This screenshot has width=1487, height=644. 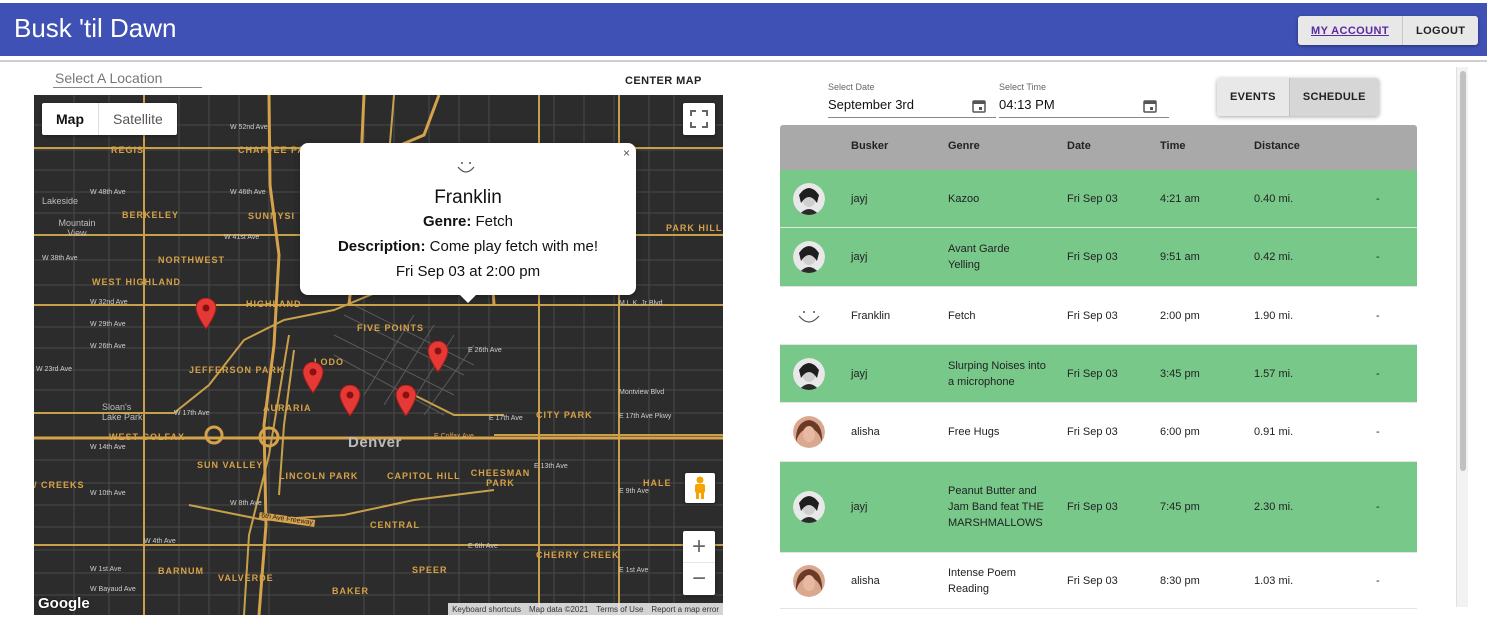 I want to click on map-type-satellite-button: Satellite, so click(x=138, y=119).